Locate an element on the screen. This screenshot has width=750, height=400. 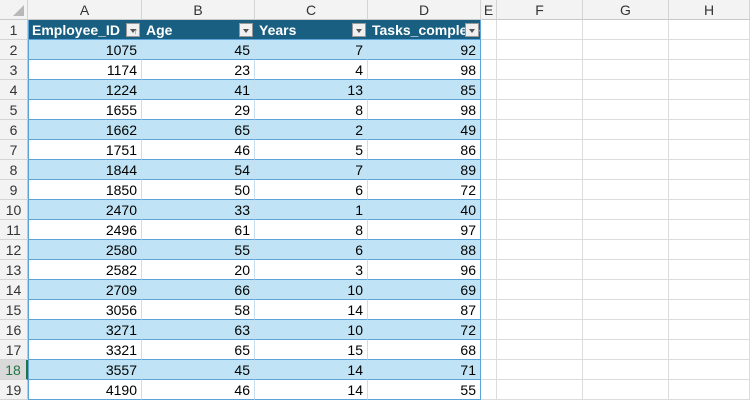
column-header-B: B is located at coordinates (198, 10).